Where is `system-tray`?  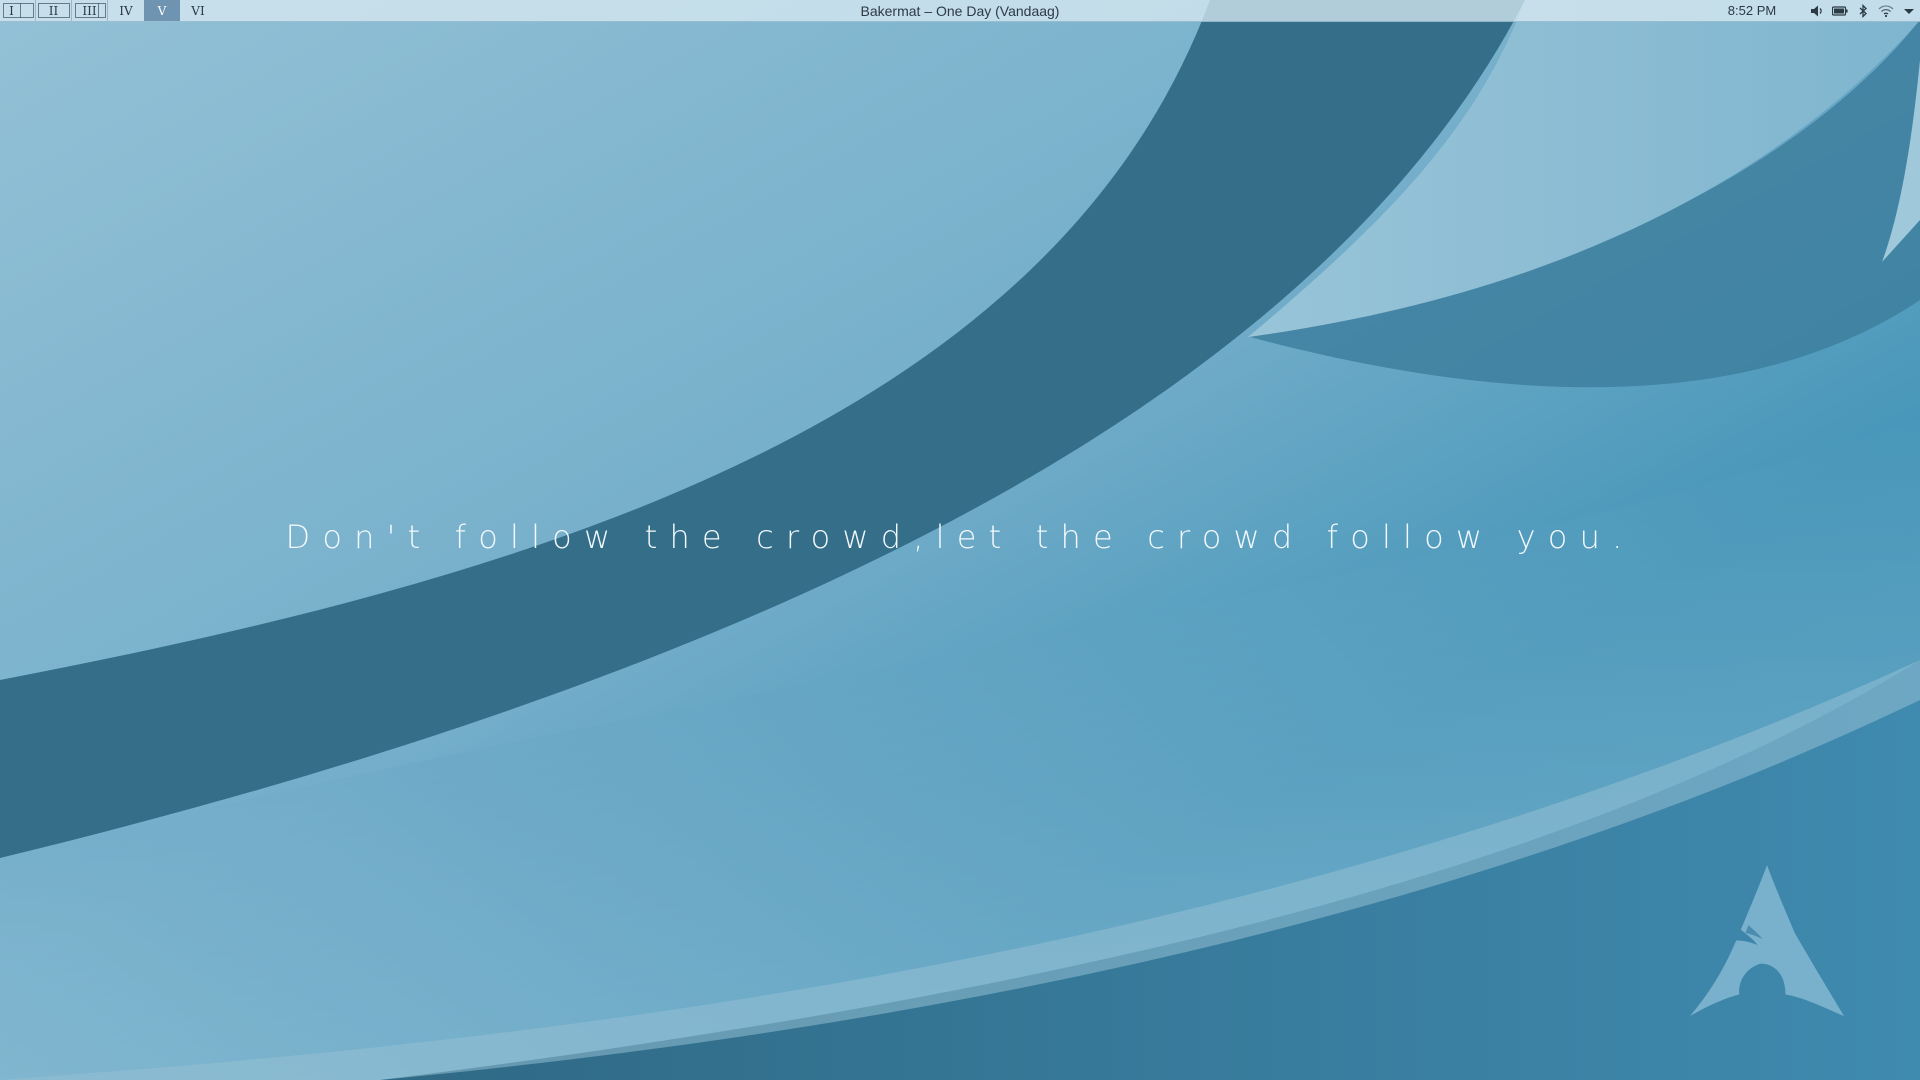 system-tray is located at coordinates (1862, 11).